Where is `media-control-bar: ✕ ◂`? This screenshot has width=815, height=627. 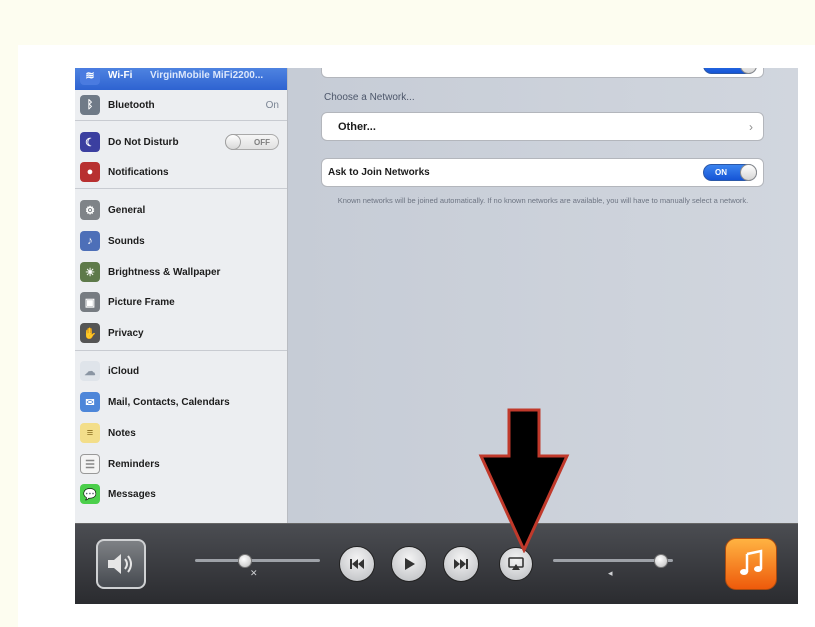
media-control-bar: ✕ ◂ is located at coordinates (436, 563).